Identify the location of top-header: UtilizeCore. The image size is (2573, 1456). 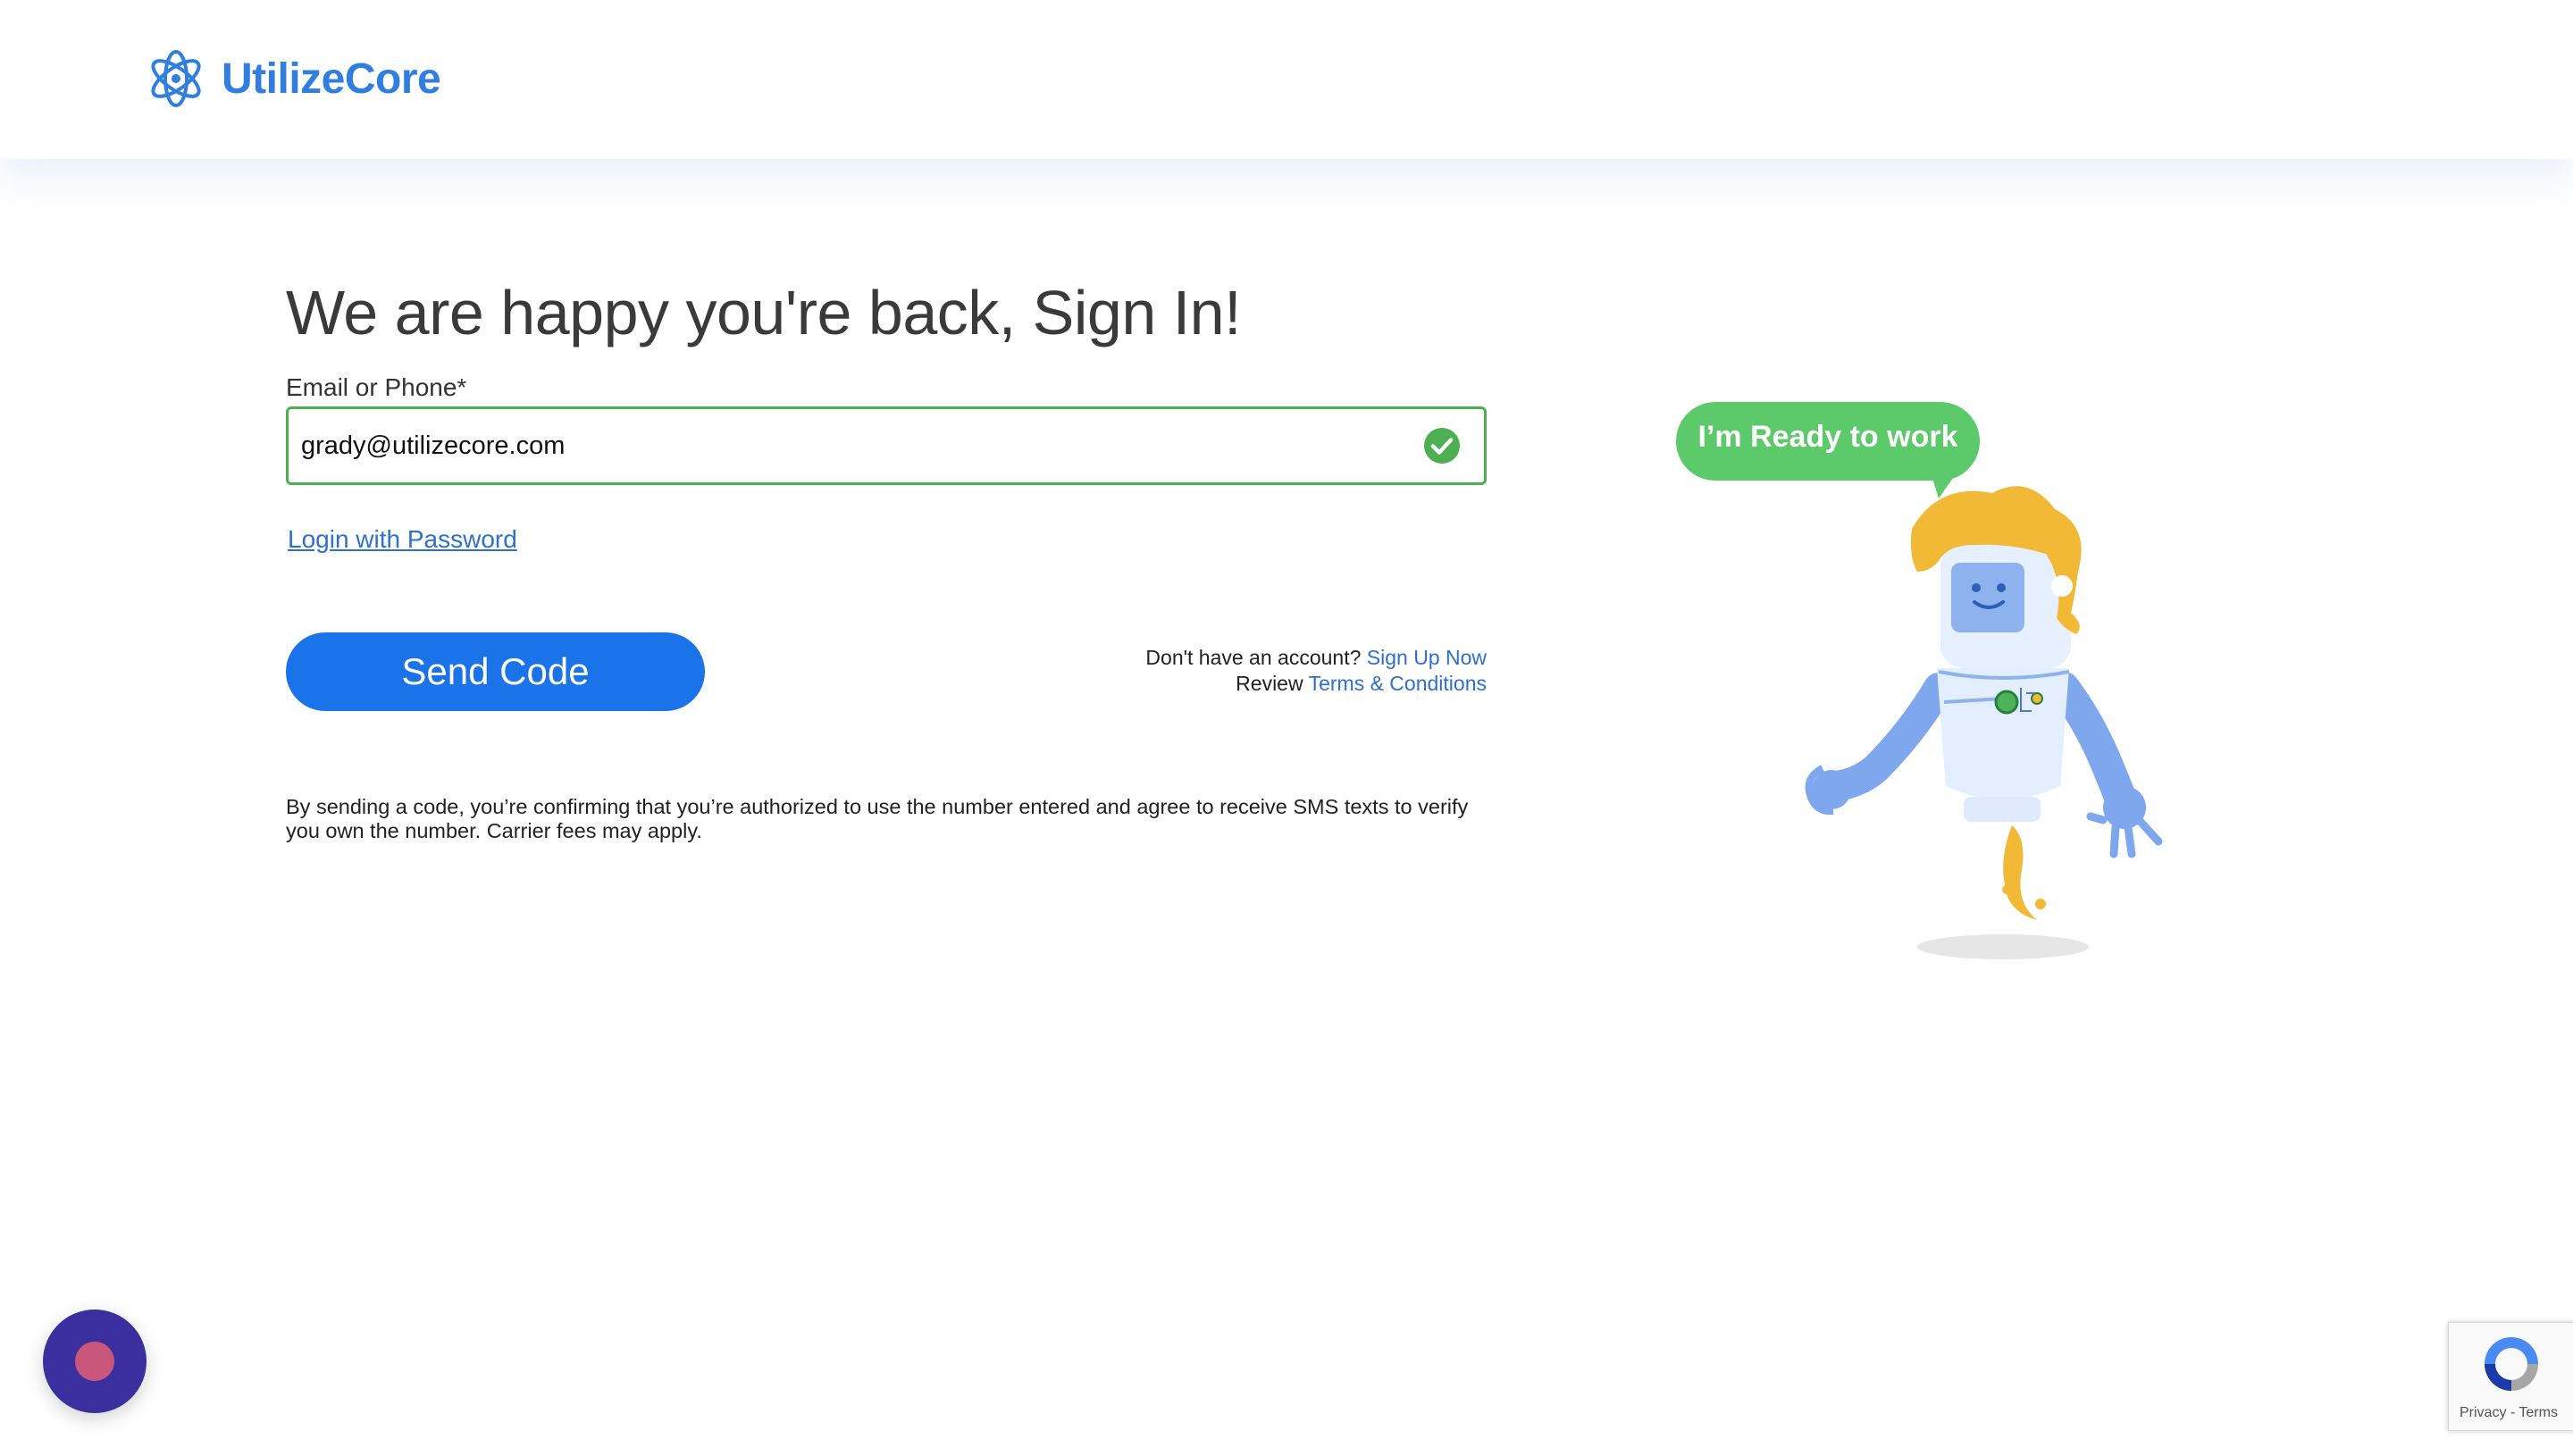
(1286, 79).